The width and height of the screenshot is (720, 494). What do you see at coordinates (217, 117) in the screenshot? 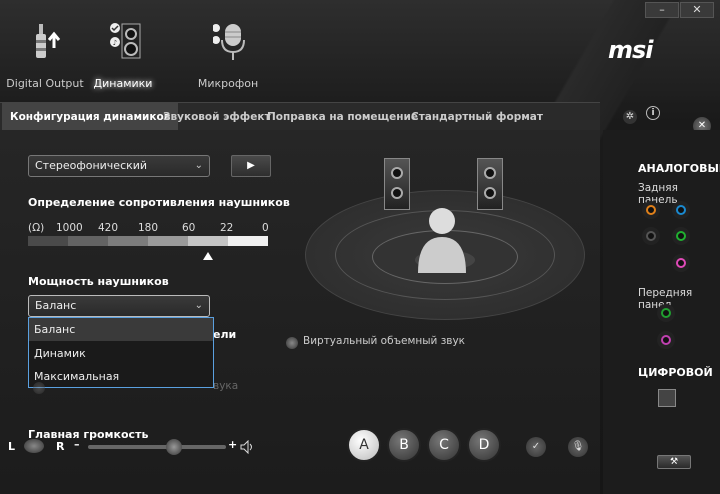
I see `tab-sound-effect: Звуковой эффект` at bounding box center [217, 117].